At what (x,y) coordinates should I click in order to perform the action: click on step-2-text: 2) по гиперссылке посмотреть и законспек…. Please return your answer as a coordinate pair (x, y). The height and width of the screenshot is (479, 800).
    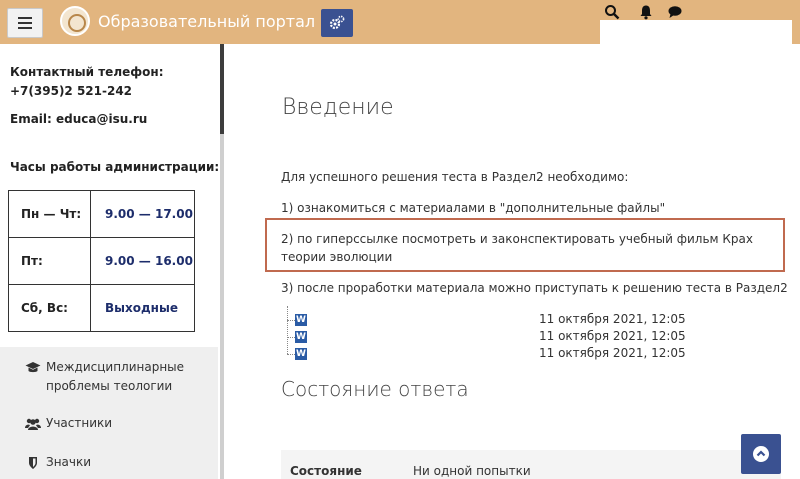
    Looking at the image, I should click on (517, 248).